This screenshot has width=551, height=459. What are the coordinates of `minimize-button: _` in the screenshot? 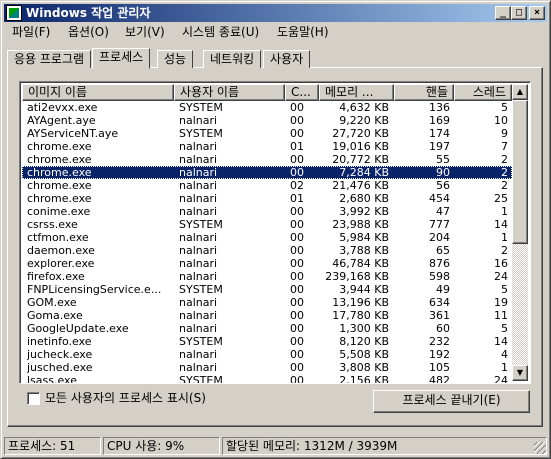 It's located at (503, 13).